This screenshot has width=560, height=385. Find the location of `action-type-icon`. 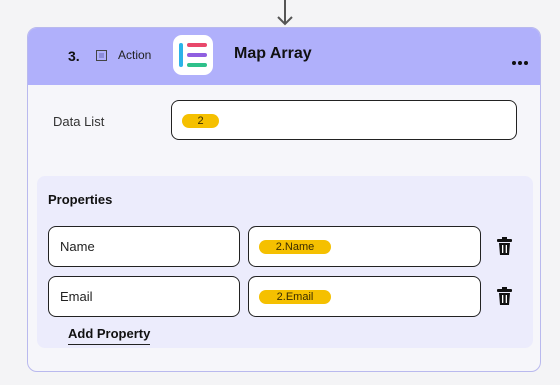

action-type-icon is located at coordinates (101, 55).